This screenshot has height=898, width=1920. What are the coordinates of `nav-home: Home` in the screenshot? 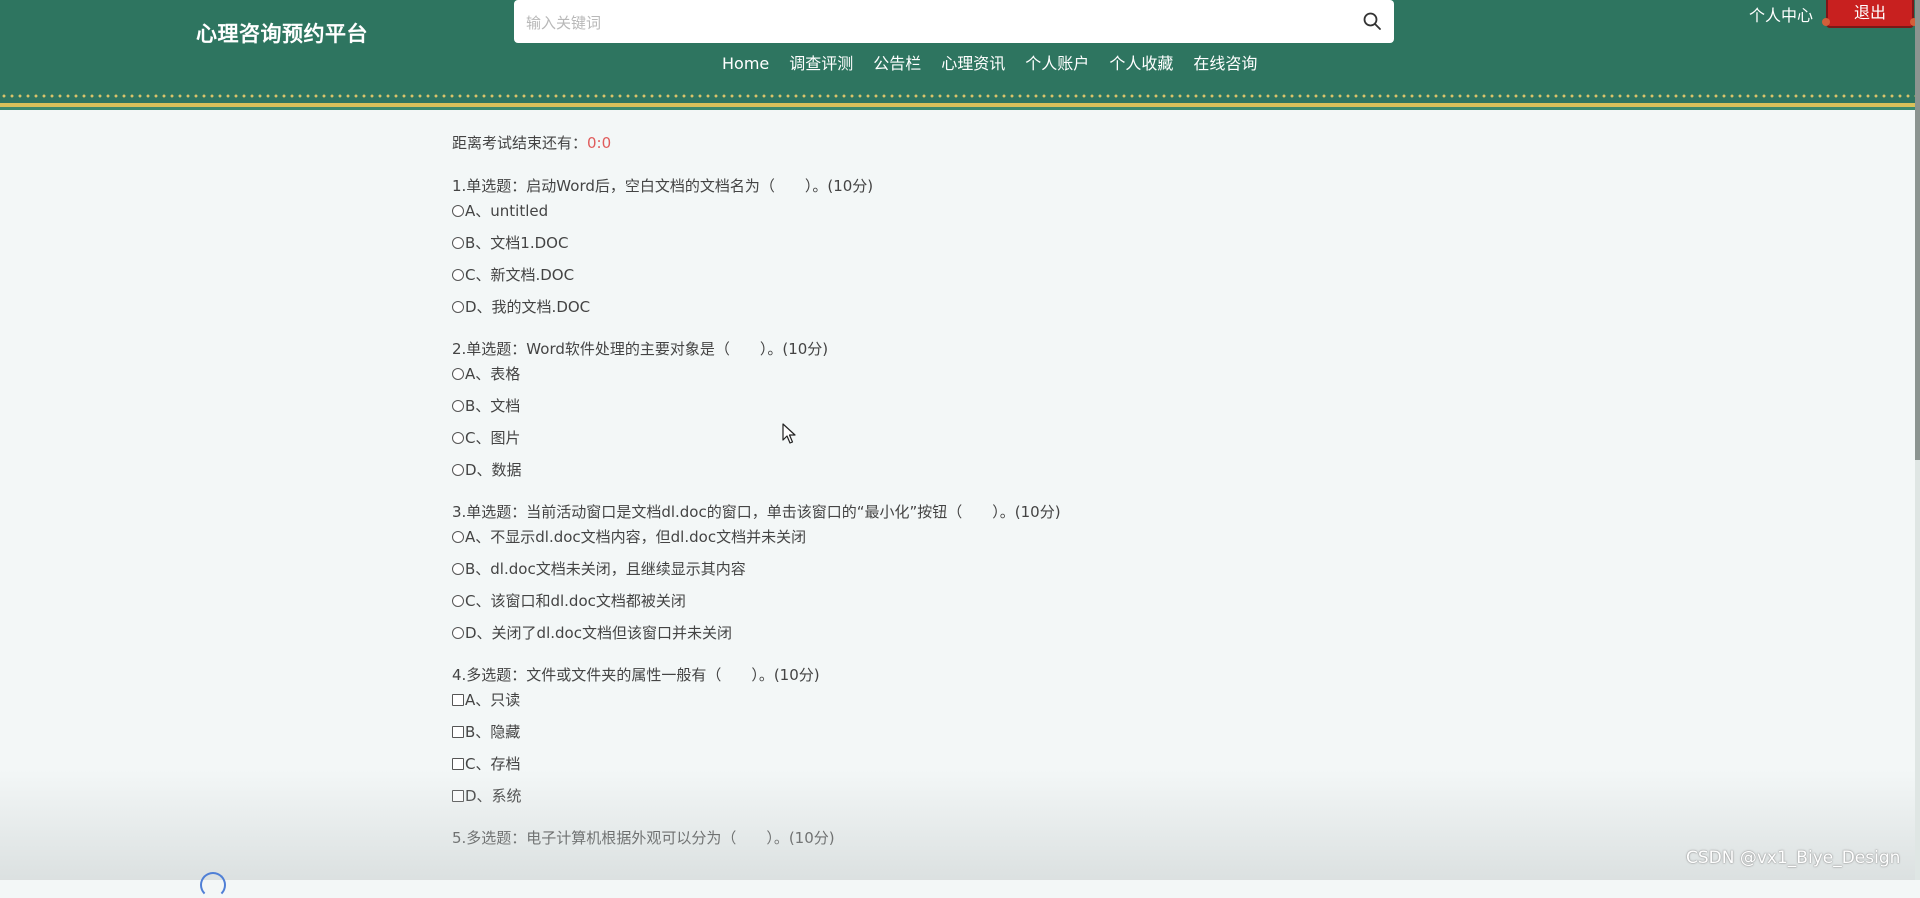 It's located at (745, 64).